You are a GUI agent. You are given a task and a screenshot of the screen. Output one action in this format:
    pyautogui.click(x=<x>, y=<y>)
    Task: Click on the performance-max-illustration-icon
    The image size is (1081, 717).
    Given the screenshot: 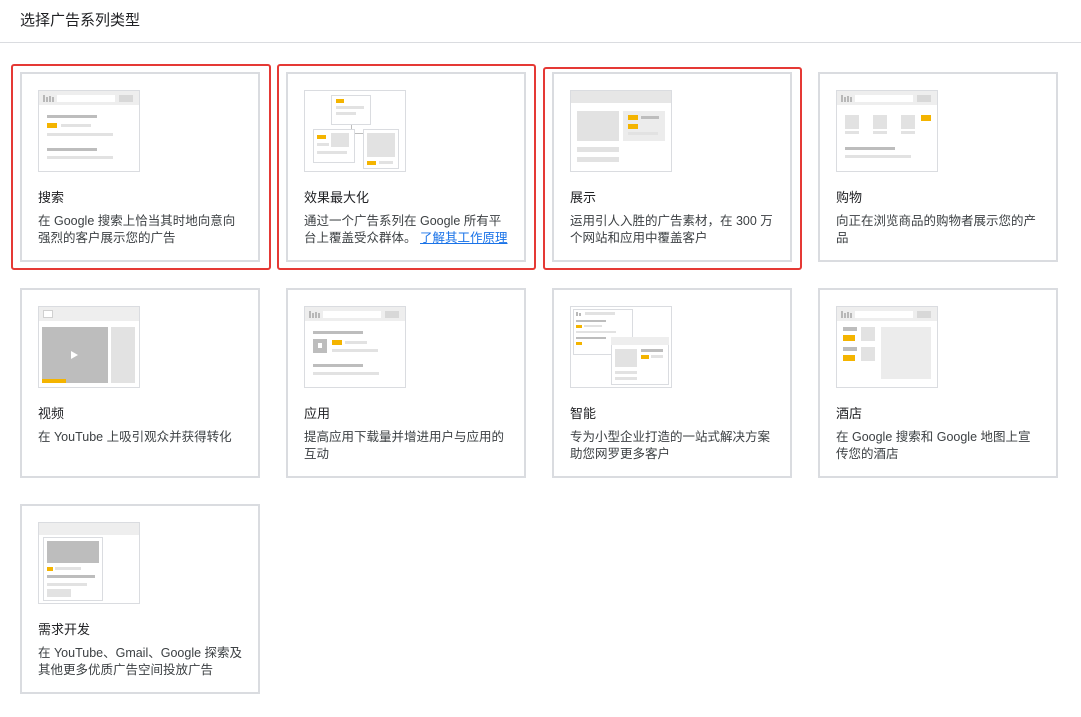 What is the action you would take?
    pyautogui.click(x=355, y=131)
    